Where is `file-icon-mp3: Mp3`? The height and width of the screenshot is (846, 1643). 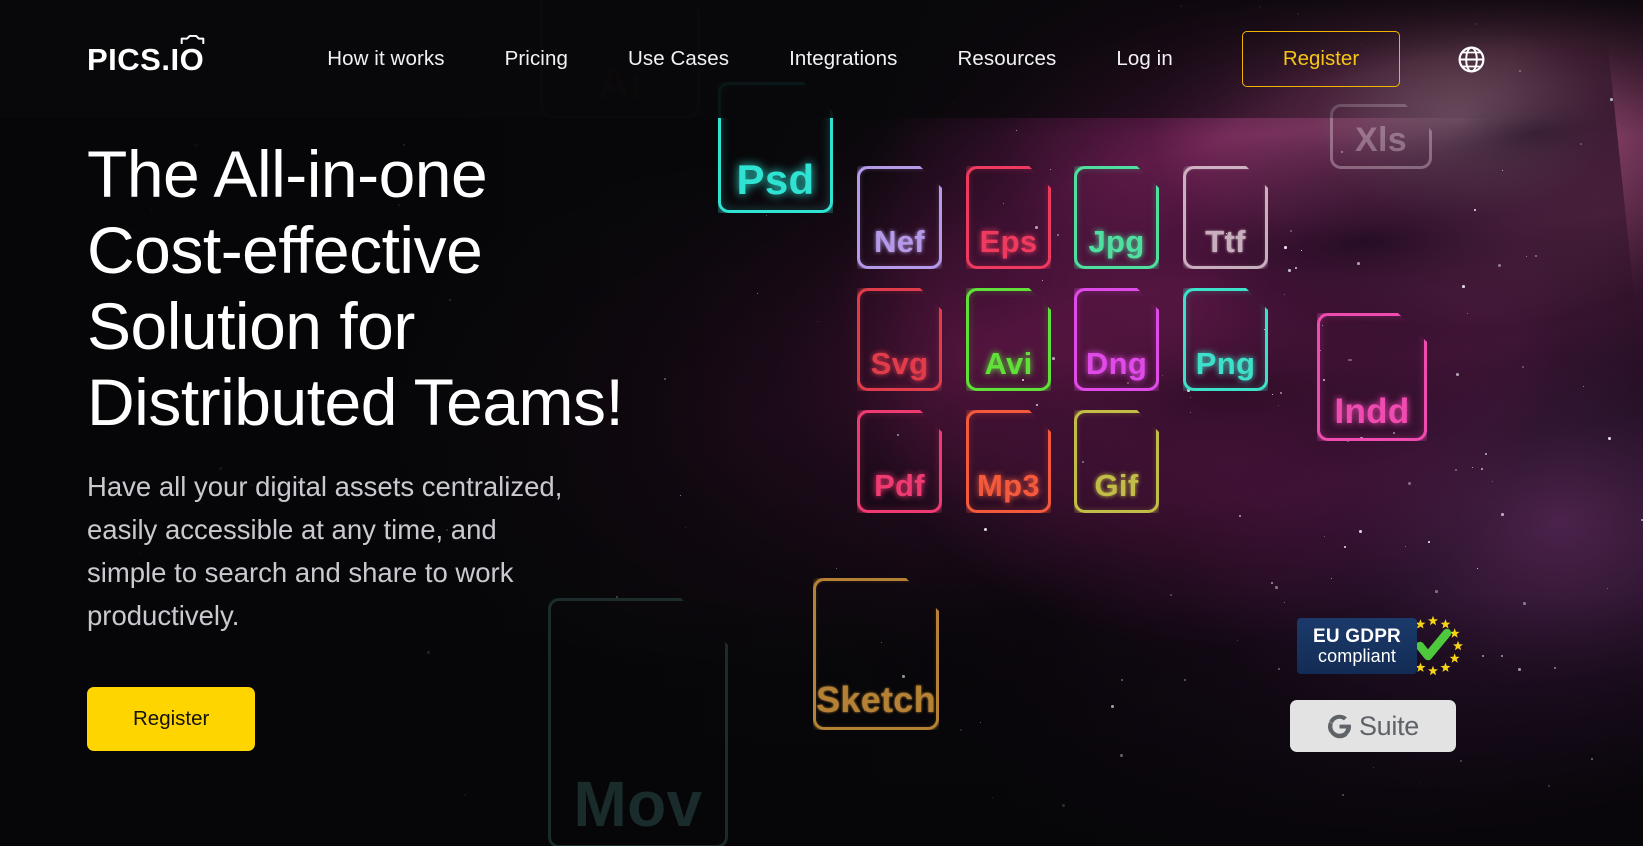 file-icon-mp3: Mp3 is located at coordinates (1008, 461).